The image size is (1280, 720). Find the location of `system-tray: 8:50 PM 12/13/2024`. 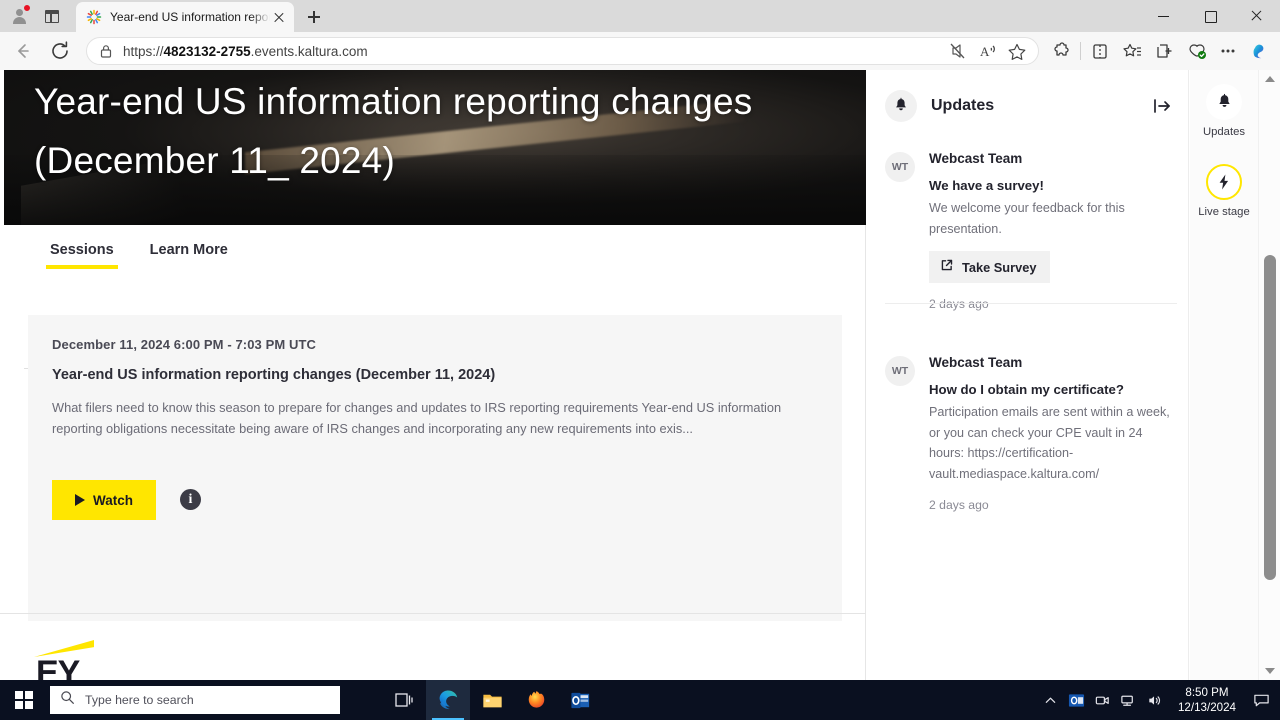

system-tray: 8:50 PM 12/13/2024 is located at coordinates (1159, 700).